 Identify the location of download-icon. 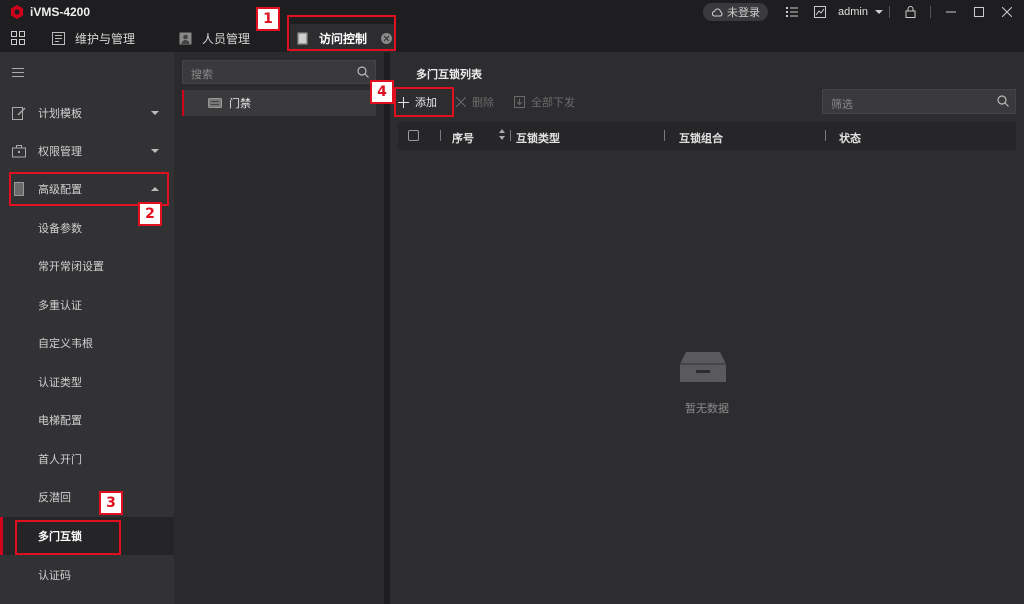
(519, 102).